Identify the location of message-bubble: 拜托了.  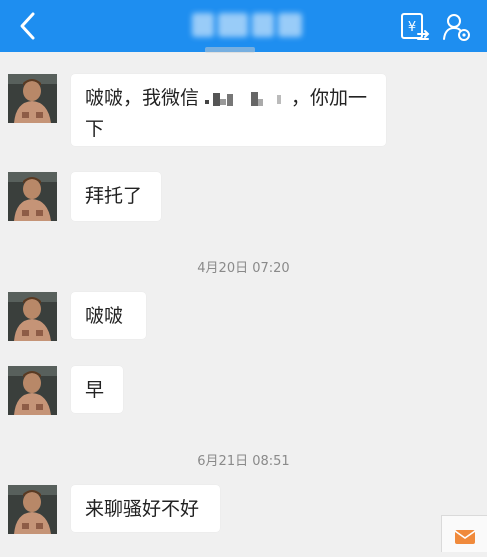
(116, 196).